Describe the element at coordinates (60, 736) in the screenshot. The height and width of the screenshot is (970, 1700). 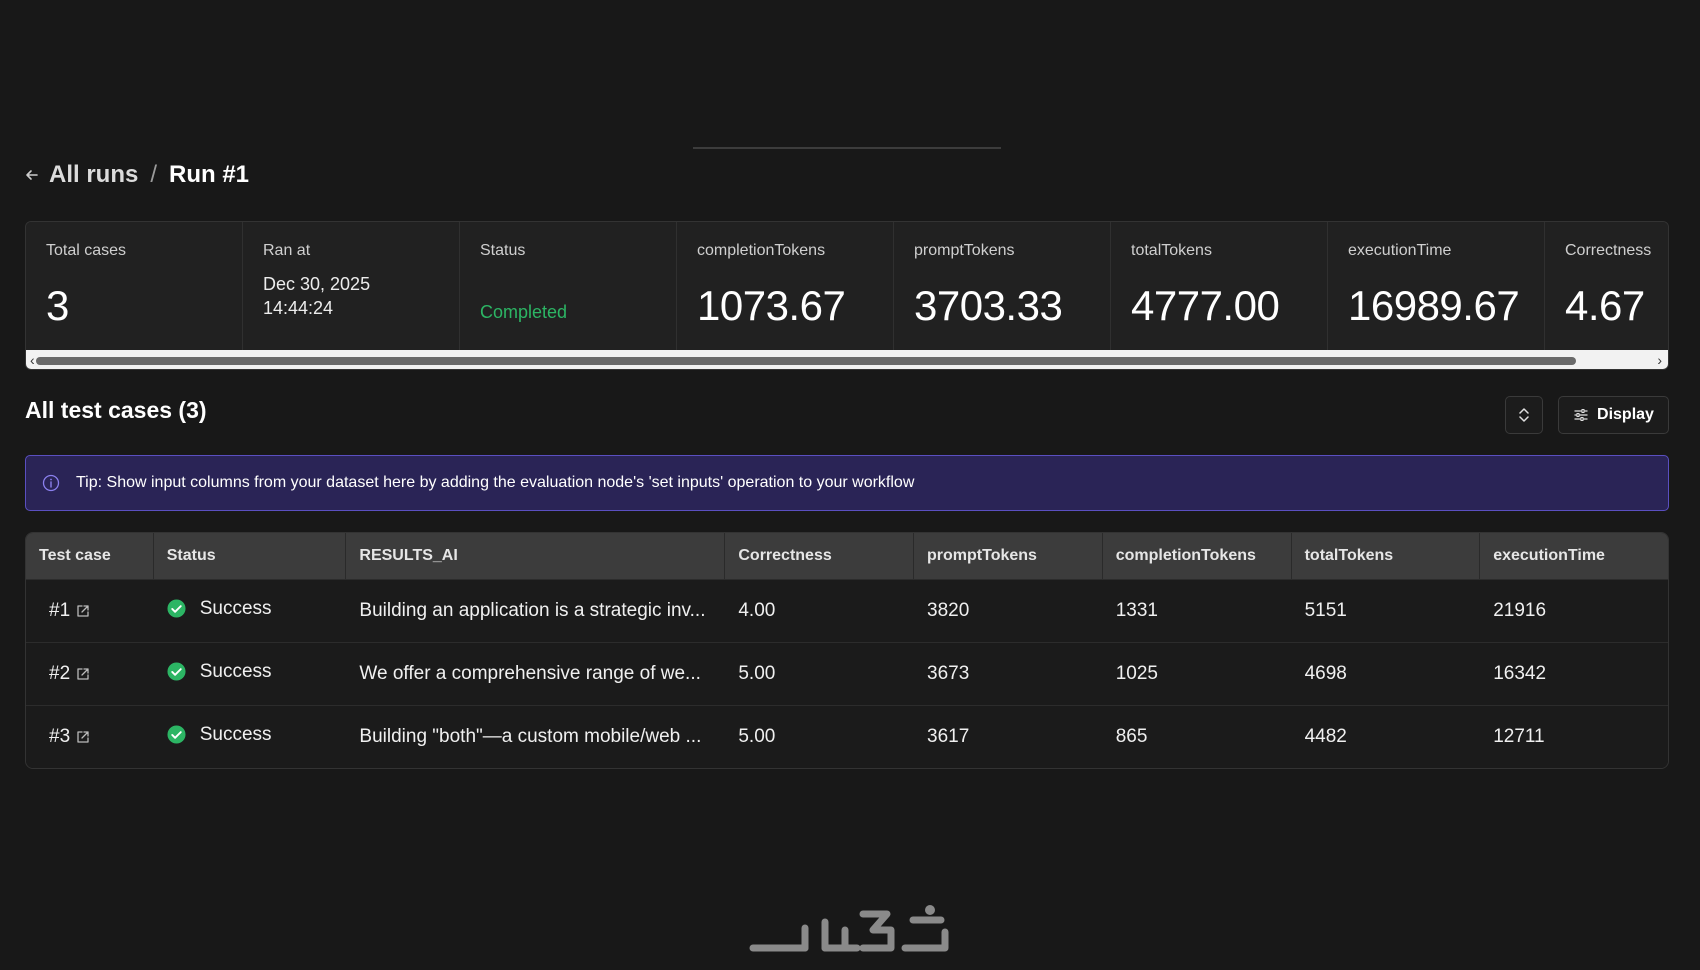
I see `test-case-id: #3` at that location.